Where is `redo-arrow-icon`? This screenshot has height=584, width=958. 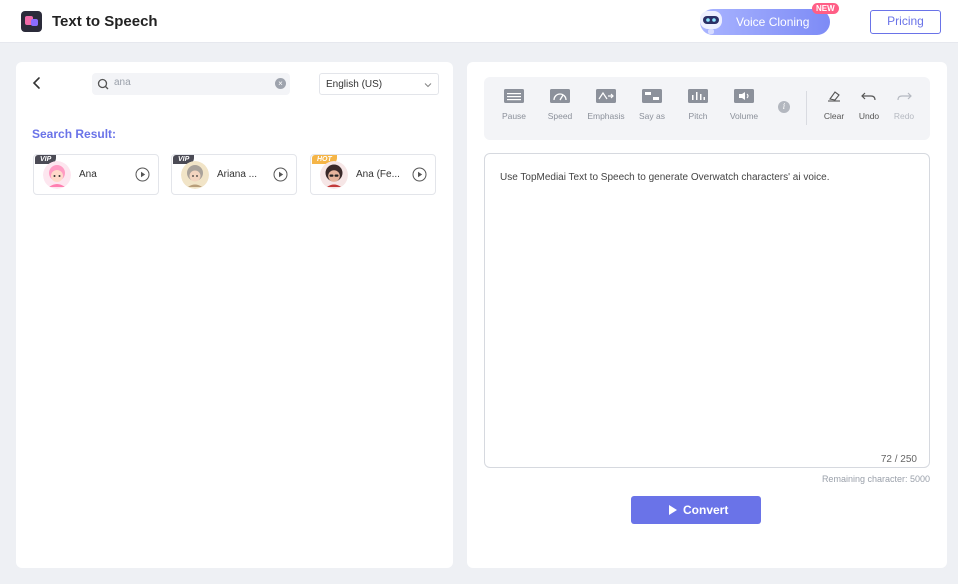
redo-arrow-icon is located at coordinates (904, 96).